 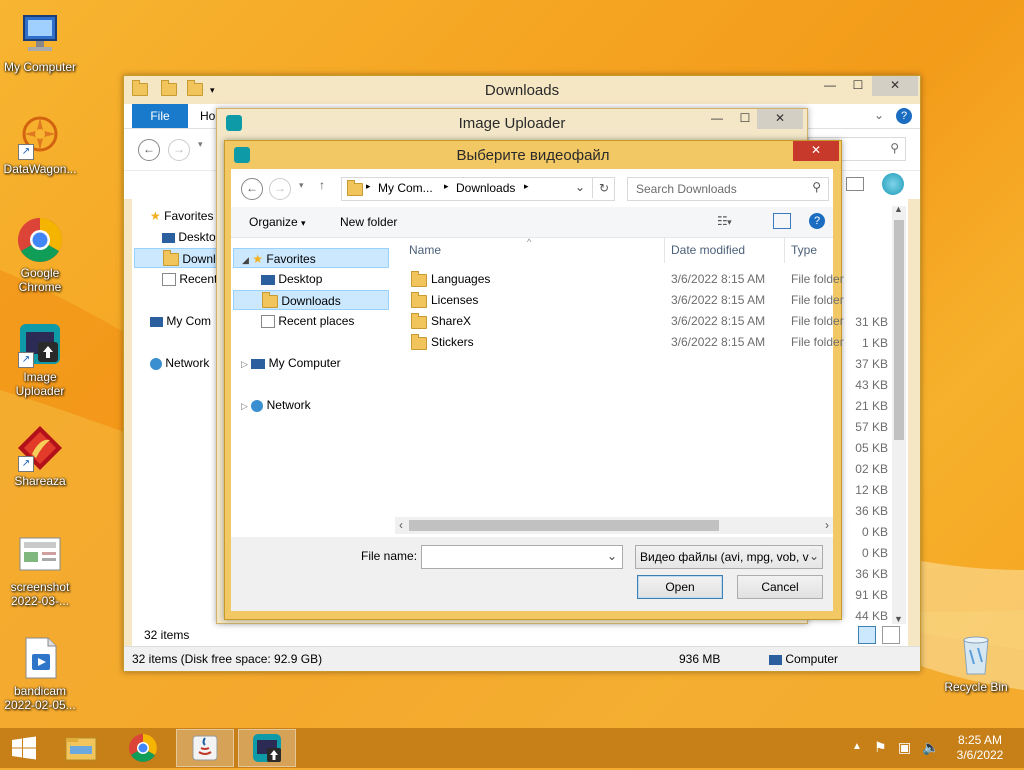 What do you see at coordinates (623, 279) in the screenshot?
I see `file-row: Languages 3/6/2022 8:15 AM File folder` at bounding box center [623, 279].